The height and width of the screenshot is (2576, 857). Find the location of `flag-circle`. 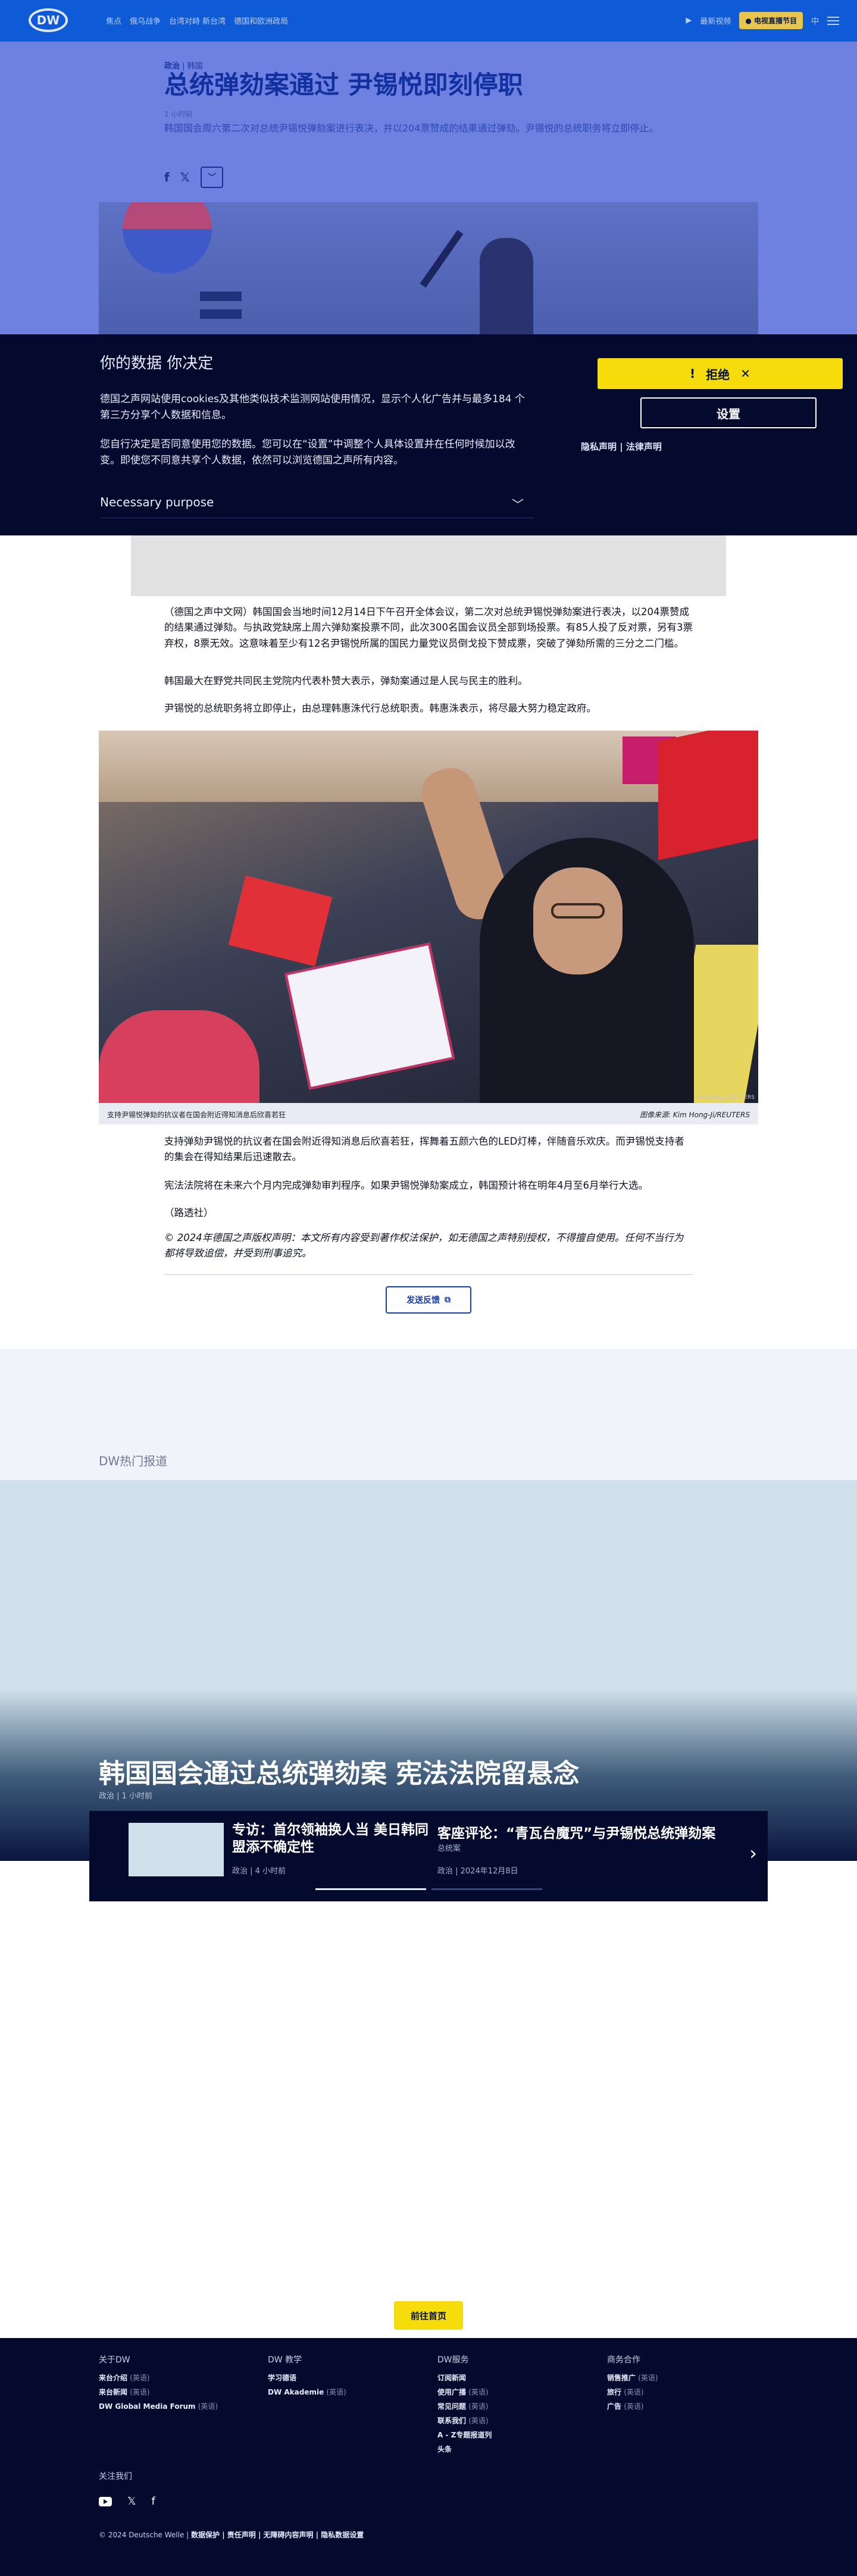

flag-circle is located at coordinates (167, 238).